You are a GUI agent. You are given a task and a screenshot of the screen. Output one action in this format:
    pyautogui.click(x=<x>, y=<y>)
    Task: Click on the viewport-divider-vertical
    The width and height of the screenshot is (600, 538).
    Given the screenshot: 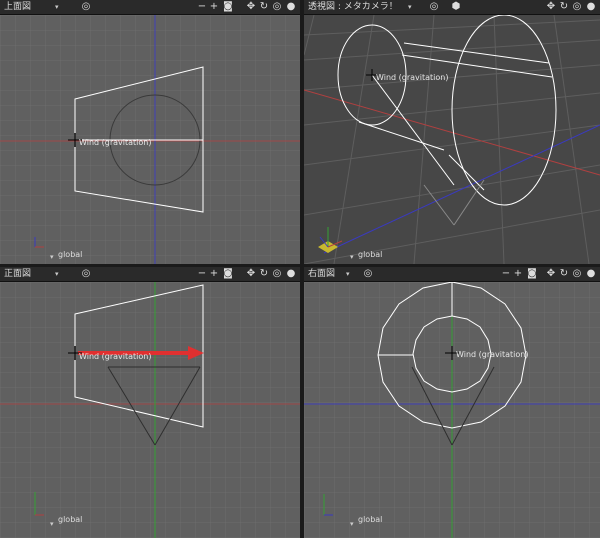 What is the action you would take?
    pyautogui.click(x=302, y=269)
    